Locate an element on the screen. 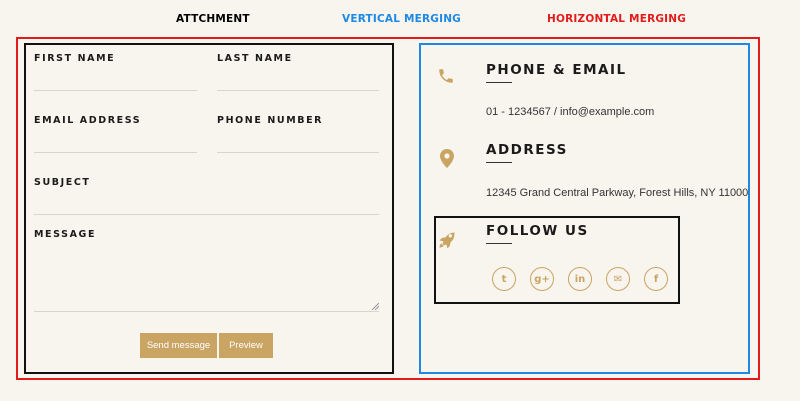  phone-label: PHONE NUMBER is located at coordinates (270, 120).